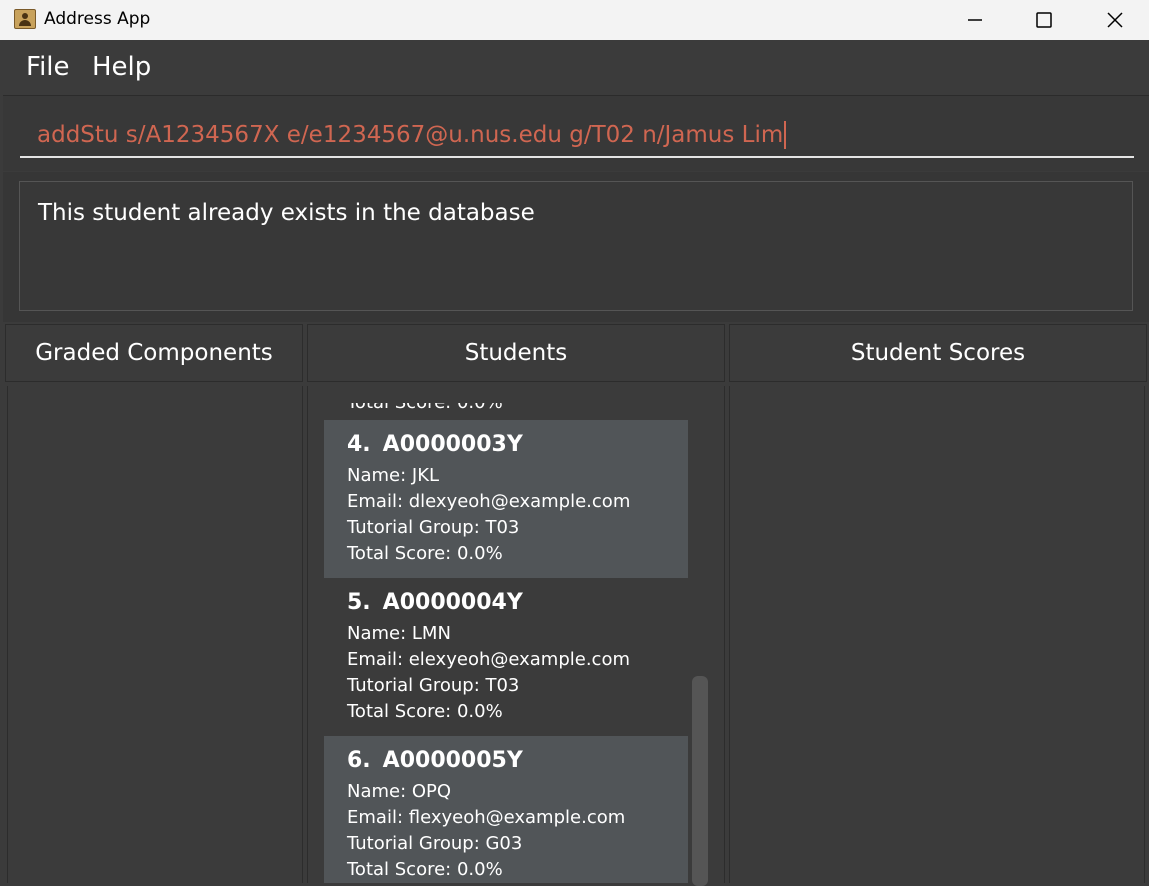 The height and width of the screenshot is (886, 1149). I want to click on title-bar: Address App, so click(574, 20).